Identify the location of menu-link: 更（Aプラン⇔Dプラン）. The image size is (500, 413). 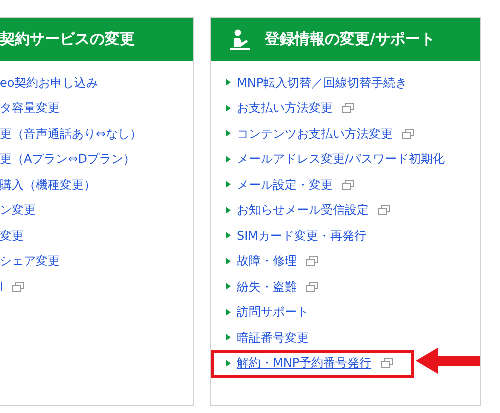
(68, 159).